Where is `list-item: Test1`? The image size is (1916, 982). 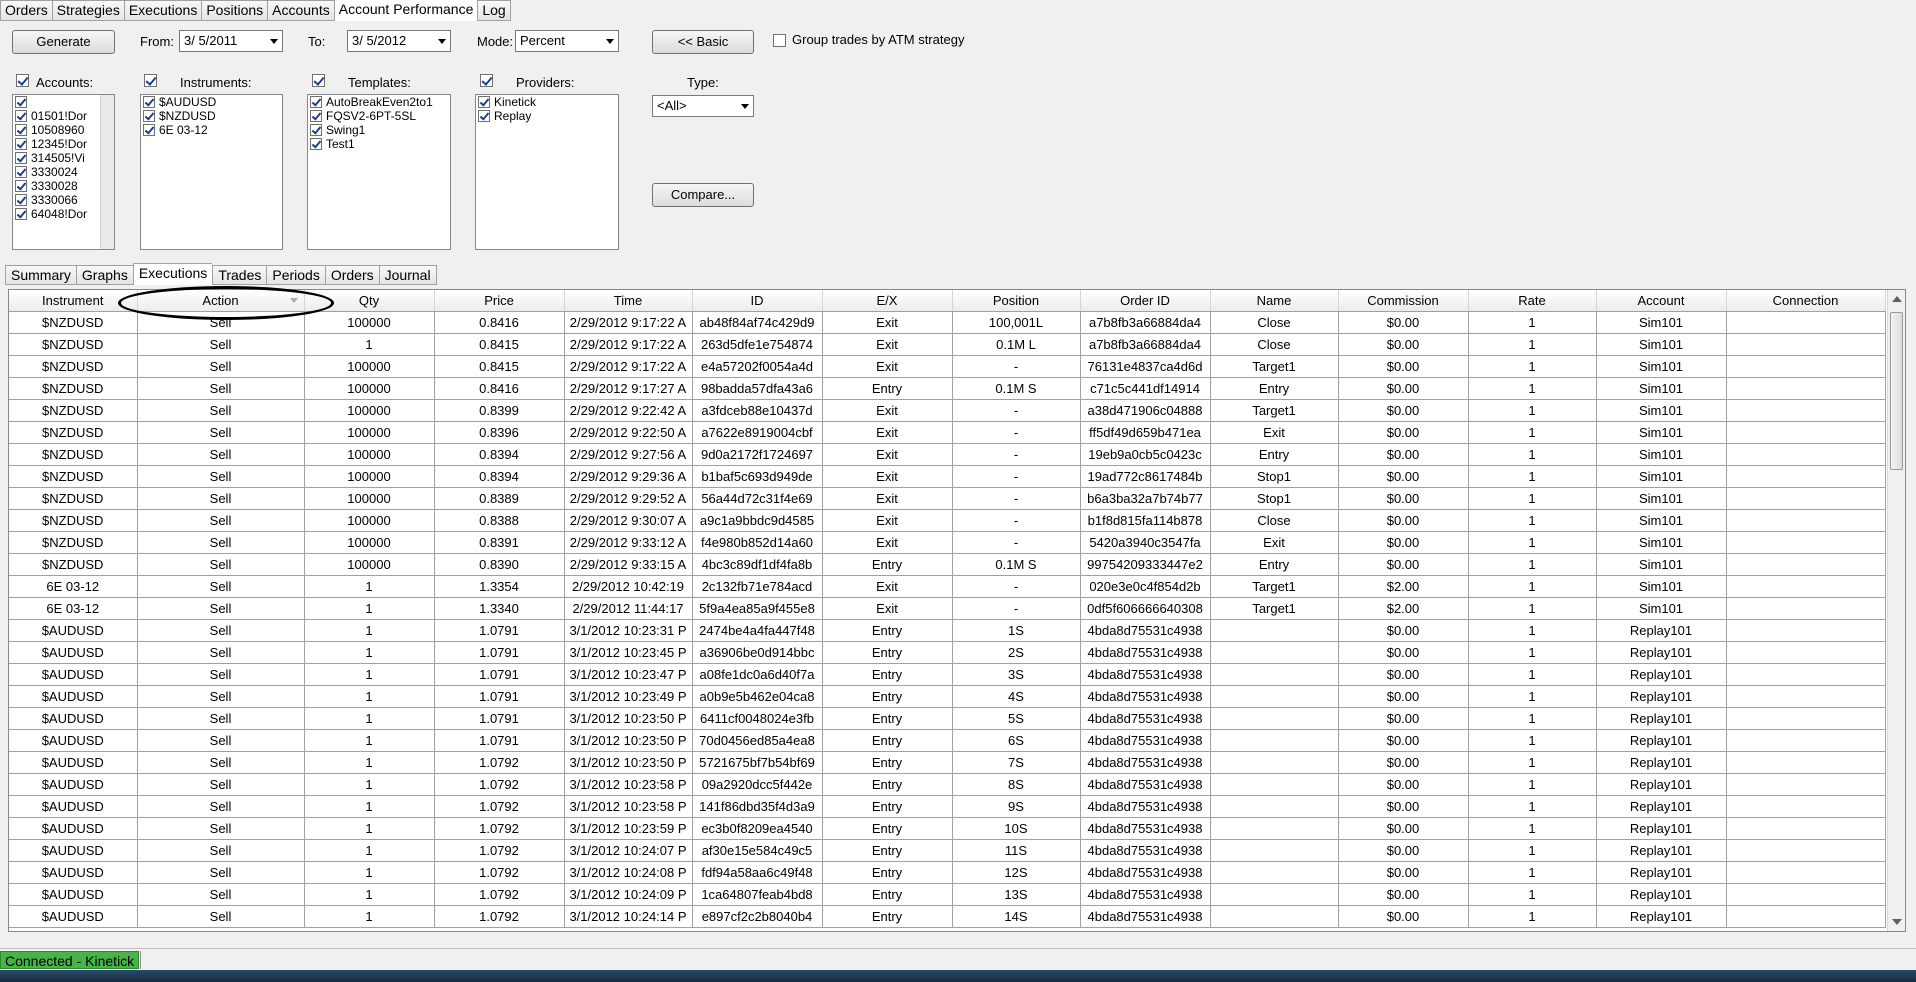 list-item: Test1 is located at coordinates (379, 144).